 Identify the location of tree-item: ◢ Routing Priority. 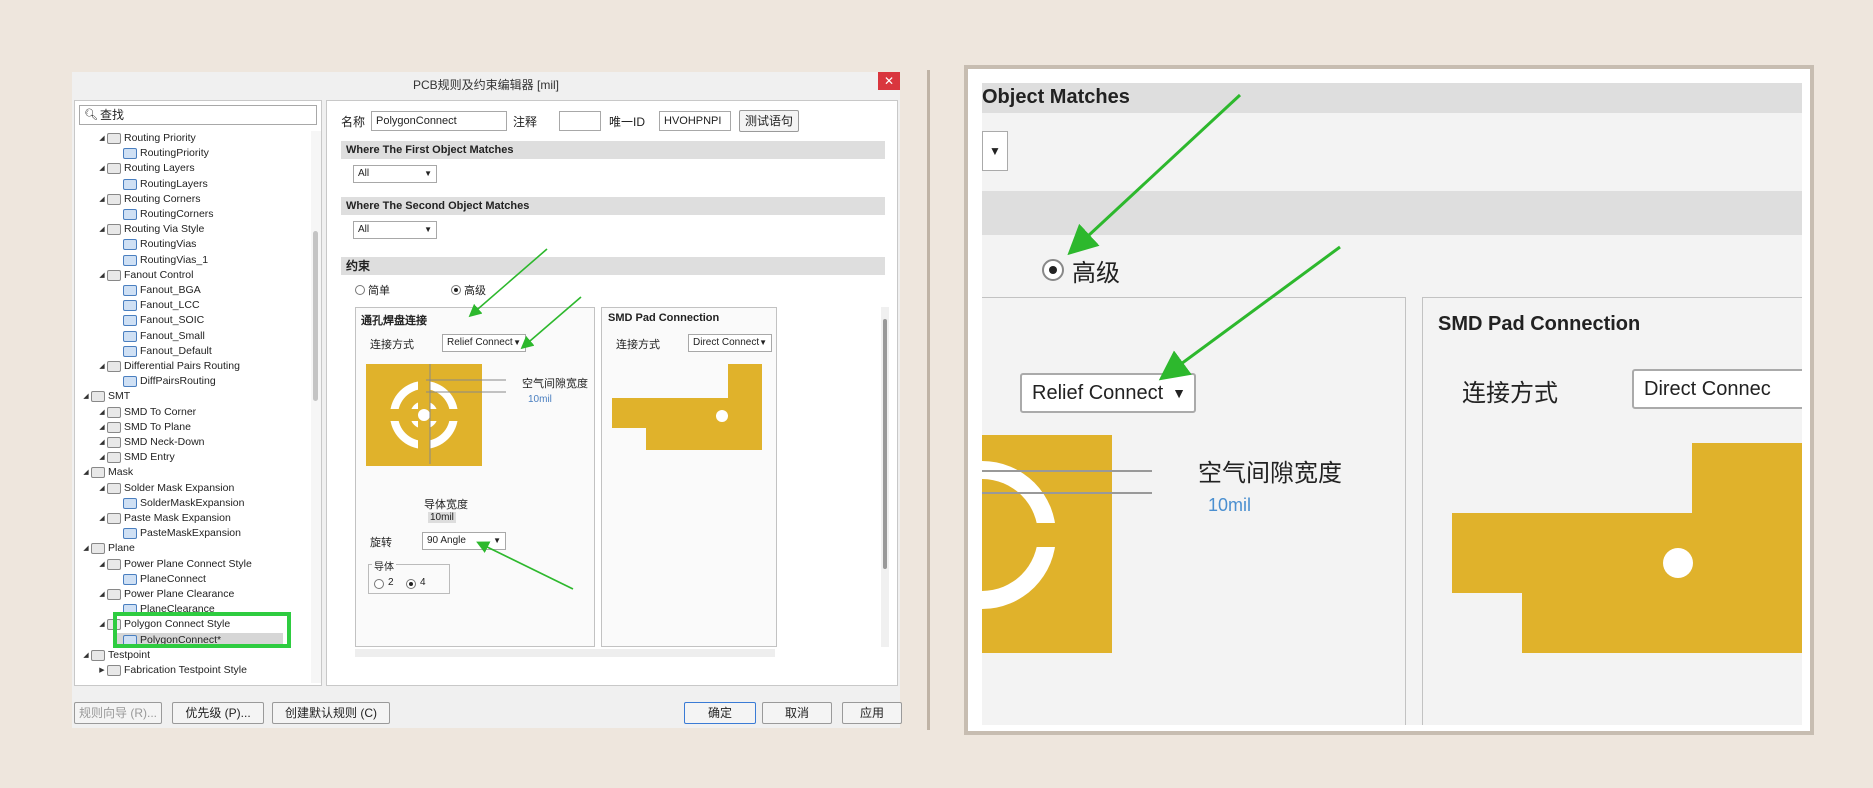
(146, 138).